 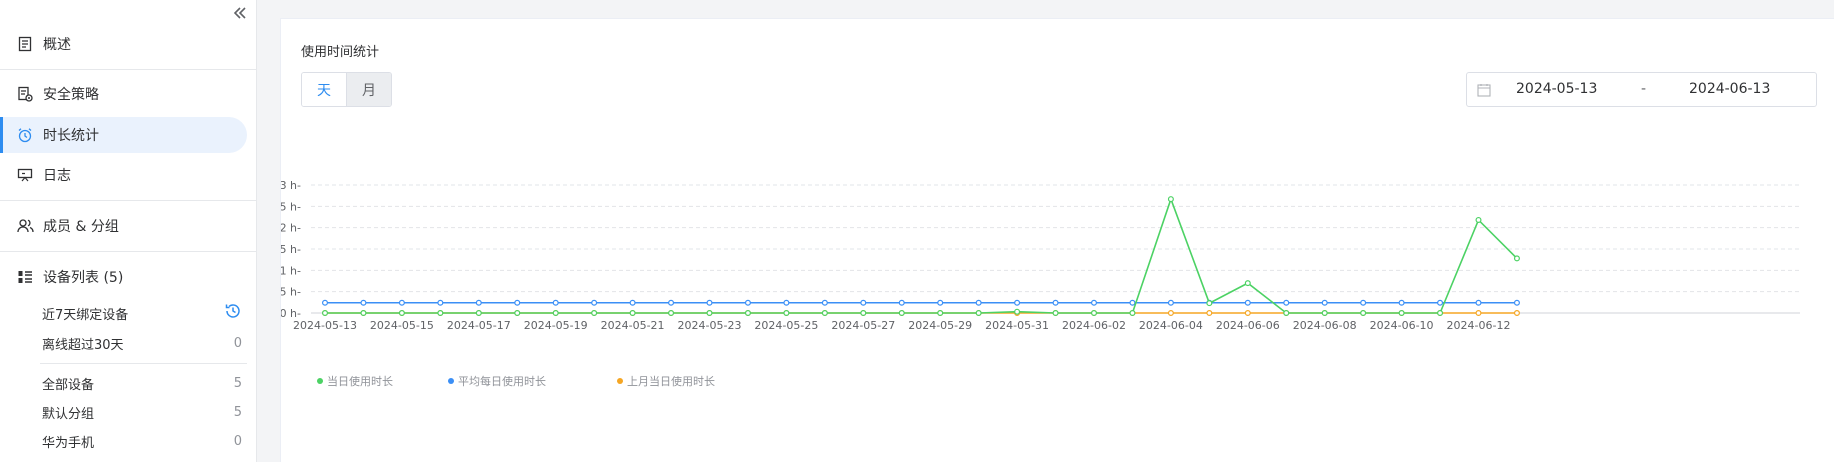 I want to click on sub-item-offline-30: 离线超过30天 0, so click(x=142, y=343).